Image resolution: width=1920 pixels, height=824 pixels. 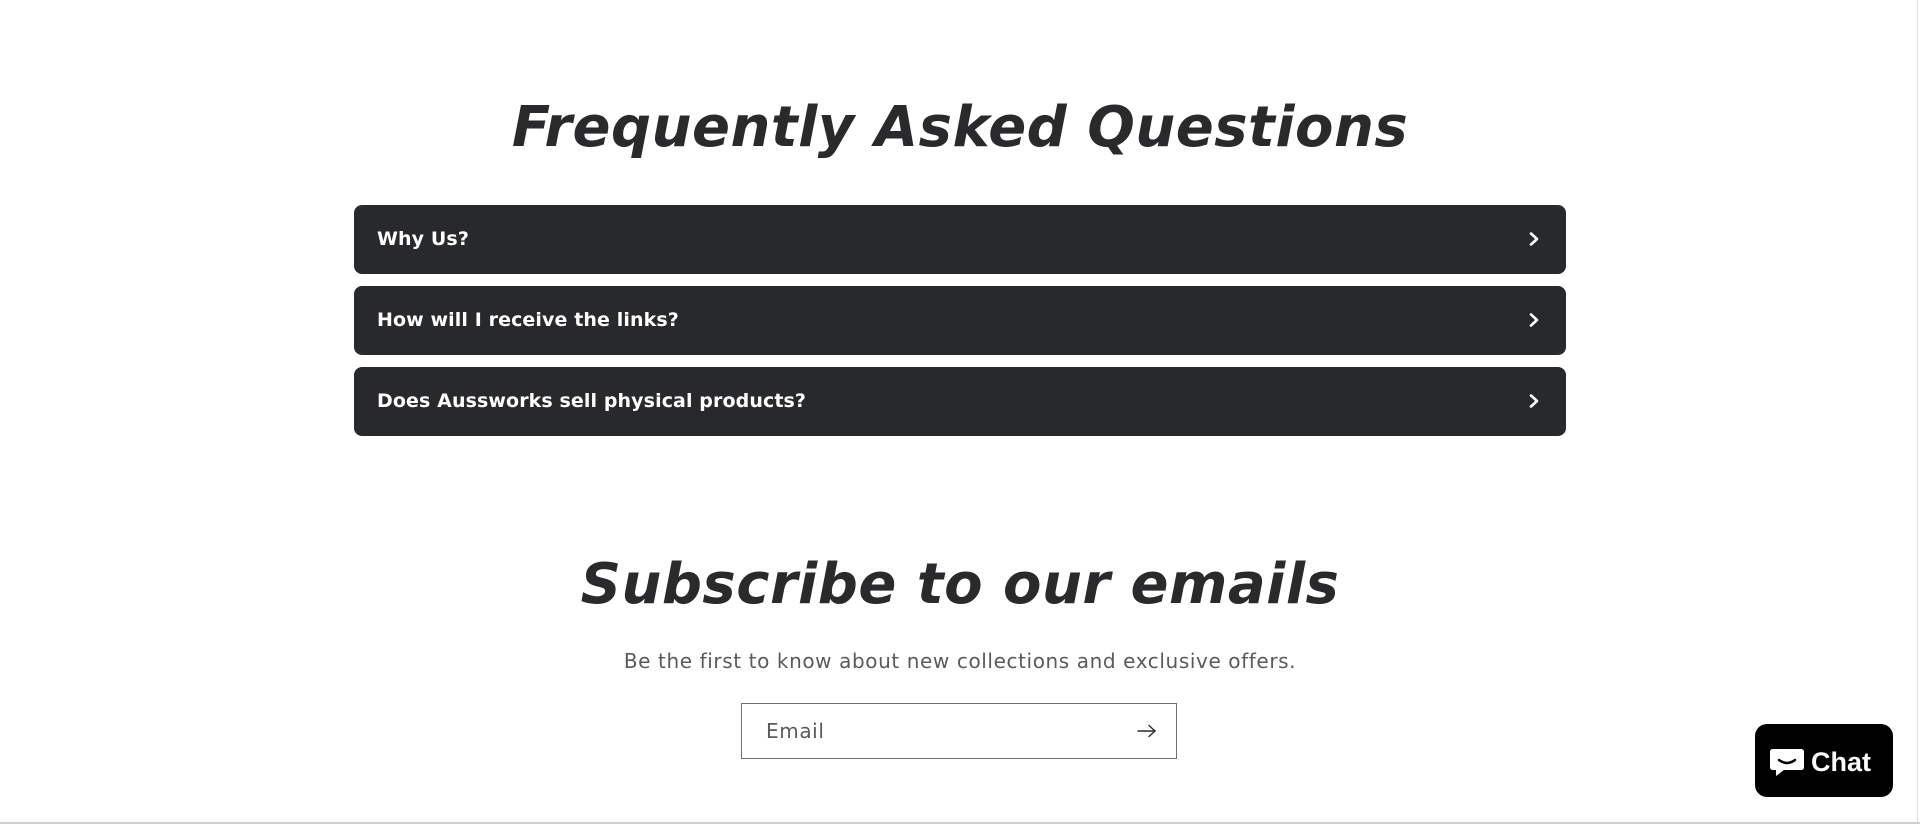 What do you see at coordinates (960, 127) in the screenshot?
I see `faq-title: Frequently Asked Questions` at bounding box center [960, 127].